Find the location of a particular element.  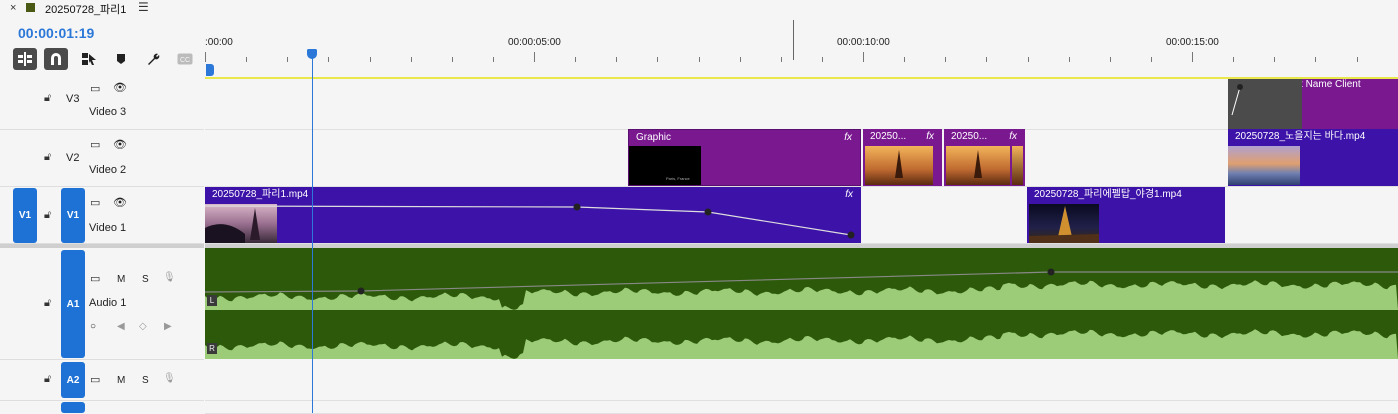

prev-keyframe-icon: ◀ is located at coordinates (121, 326).